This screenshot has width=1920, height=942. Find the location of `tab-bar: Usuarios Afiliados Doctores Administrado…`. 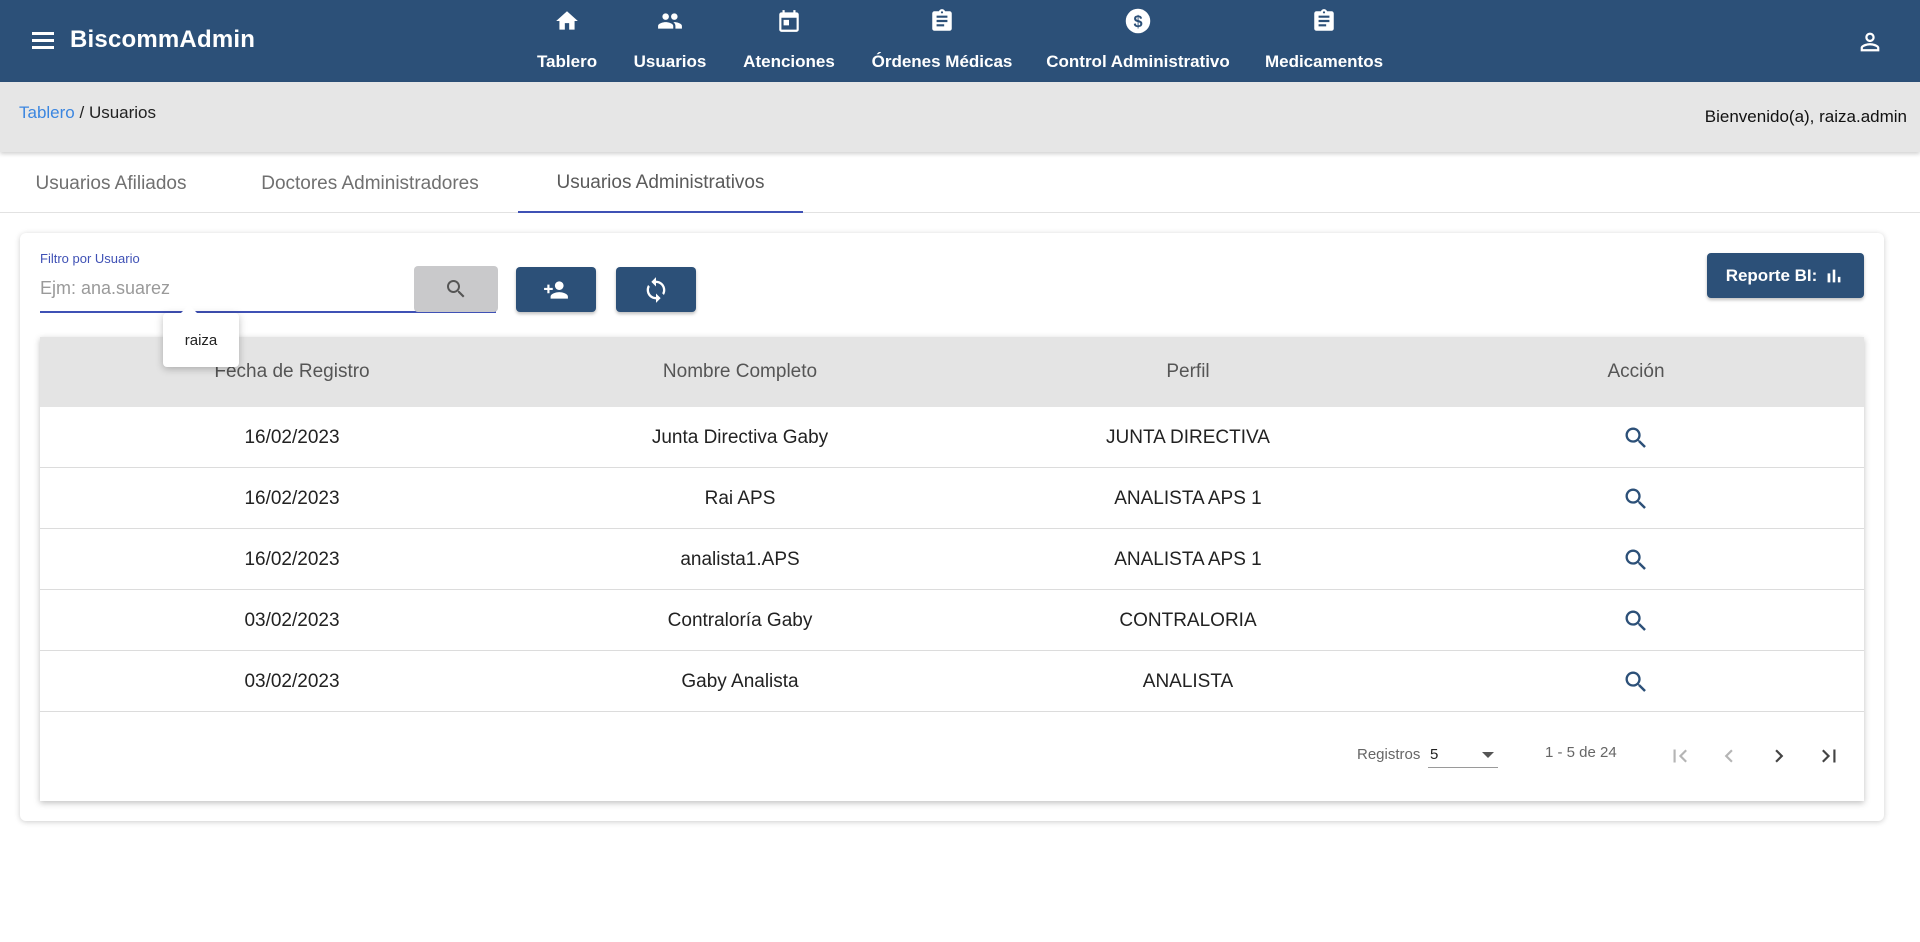

tab-bar: Usuarios Afiliados Doctores Administrado… is located at coordinates (960, 183).